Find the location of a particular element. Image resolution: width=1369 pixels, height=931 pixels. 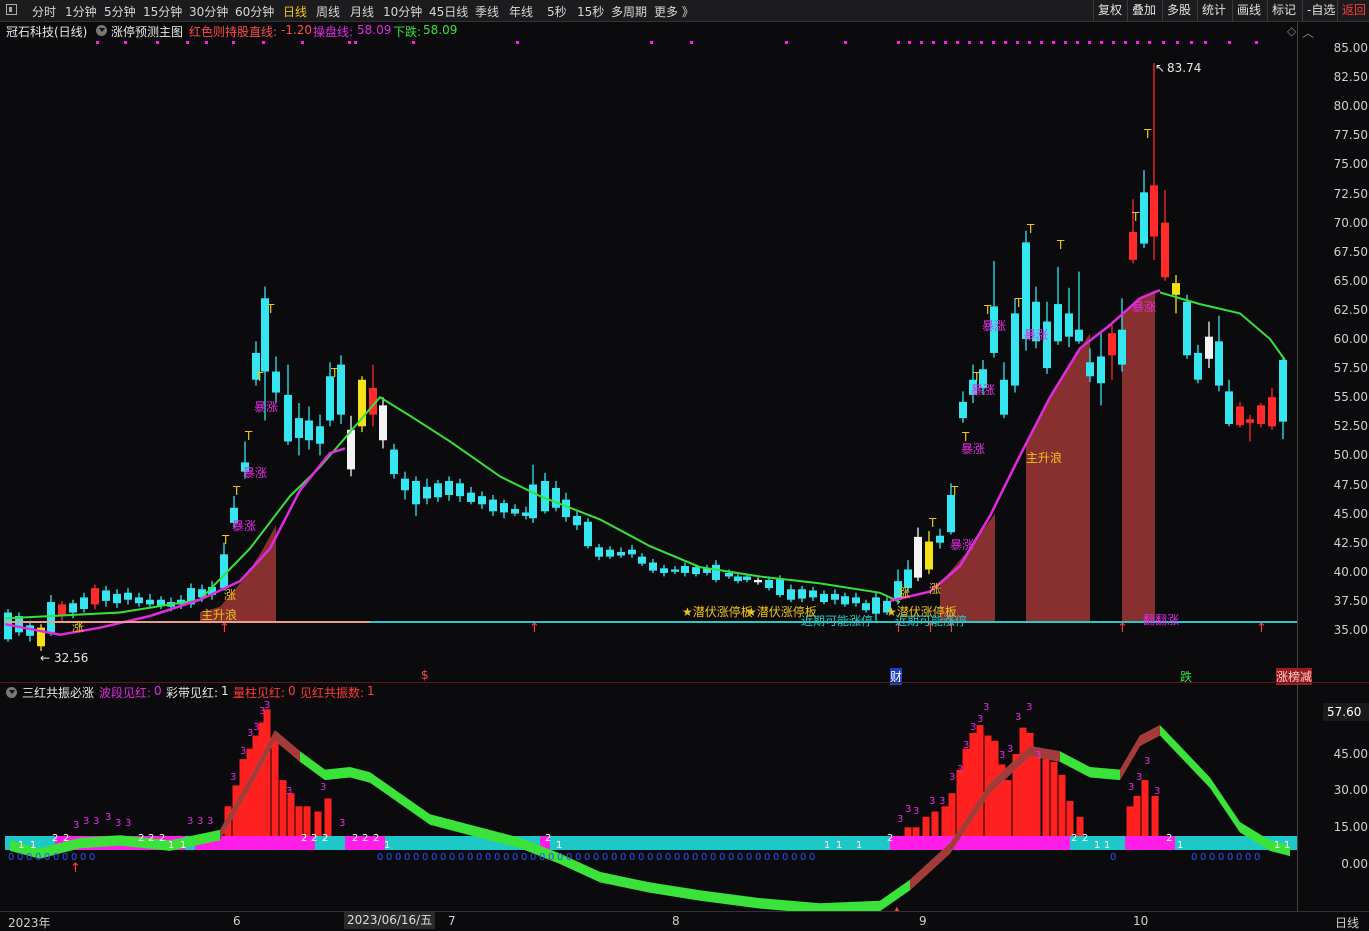

layout-toggle-icon is located at coordinates (11, 9).